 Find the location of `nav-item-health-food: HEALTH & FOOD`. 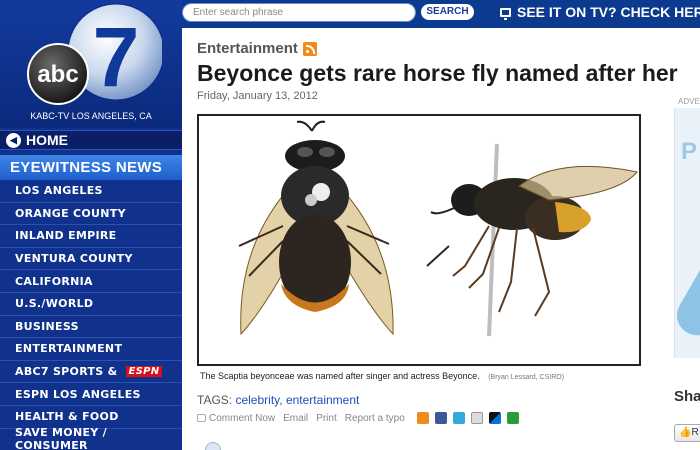

nav-item-health-food: HEALTH & FOOD is located at coordinates (91, 417).